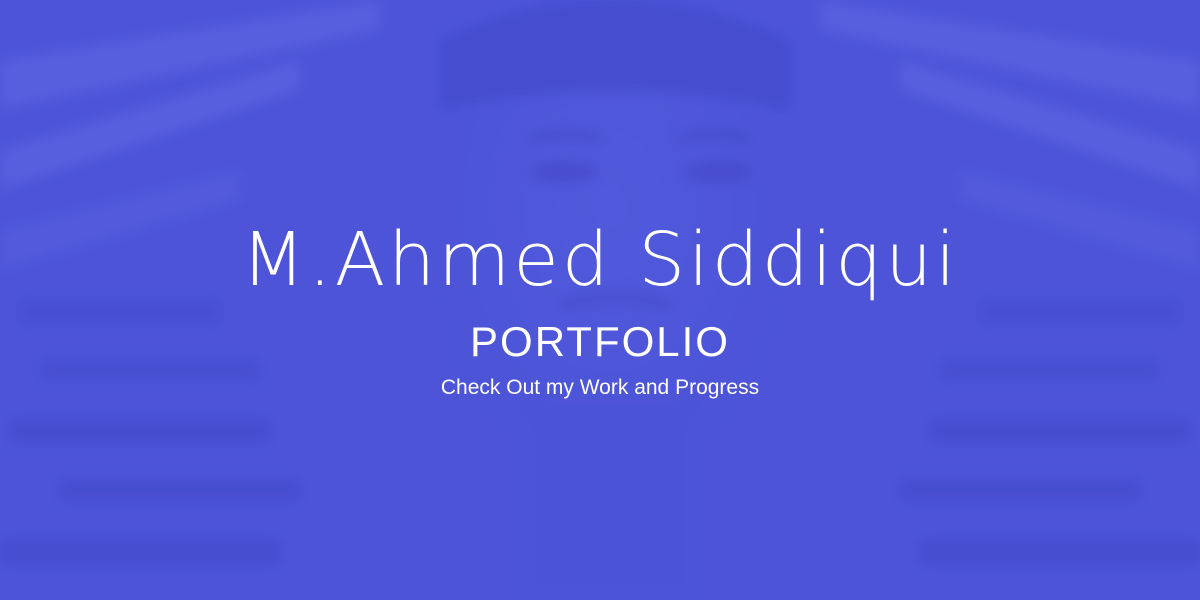  Describe the element at coordinates (600, 260) in the screenshot. I see `owner-name: M.Ahmed Siddiqui` at that location.